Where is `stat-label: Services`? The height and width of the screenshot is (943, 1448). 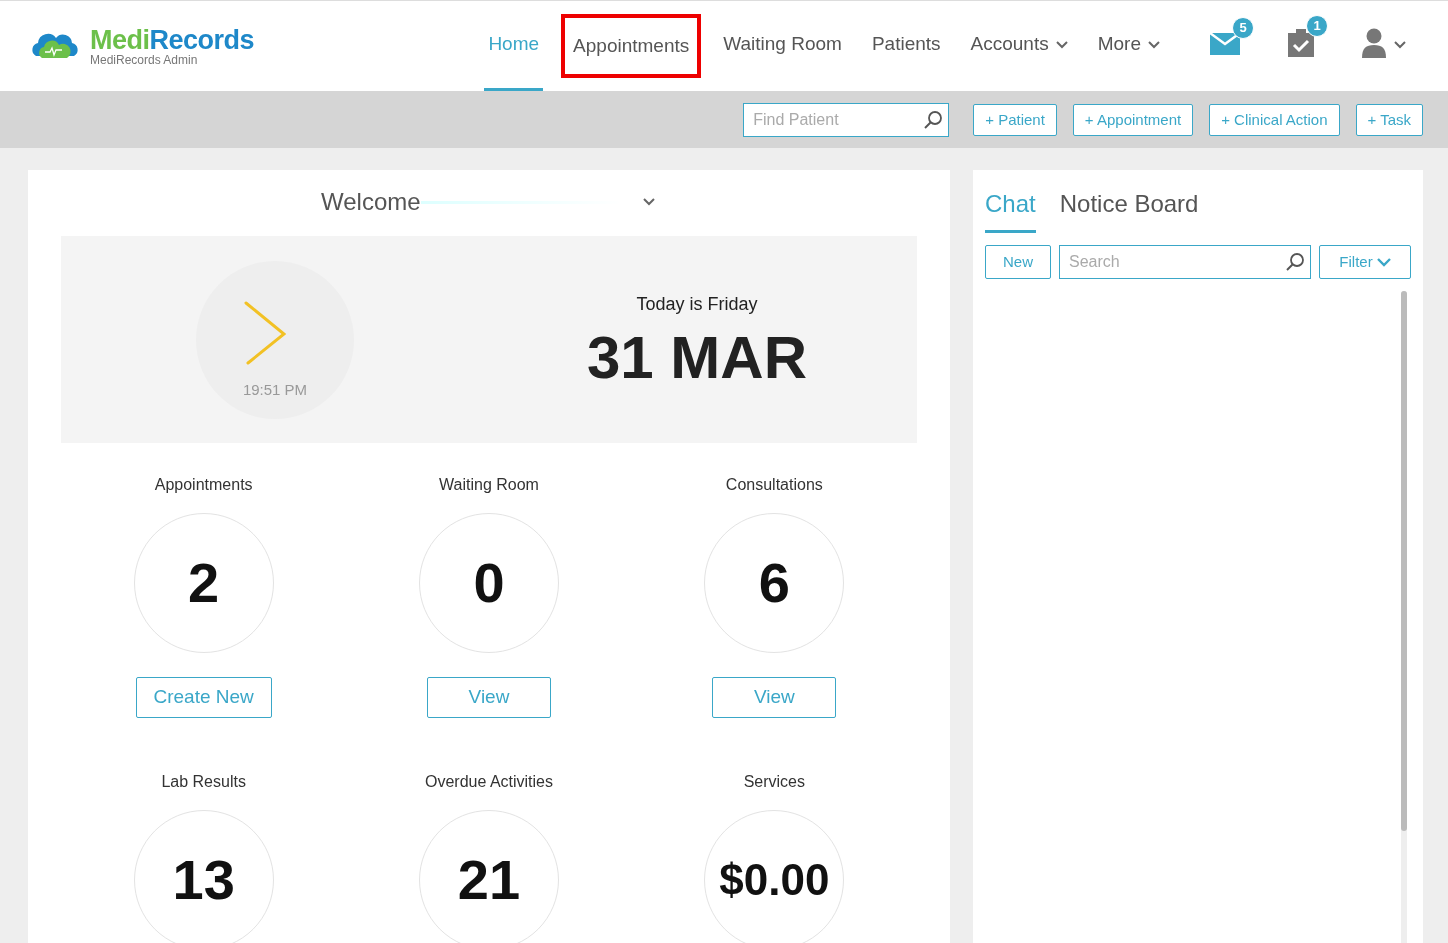 stat-label: Services is located at coordinates (774, 781).